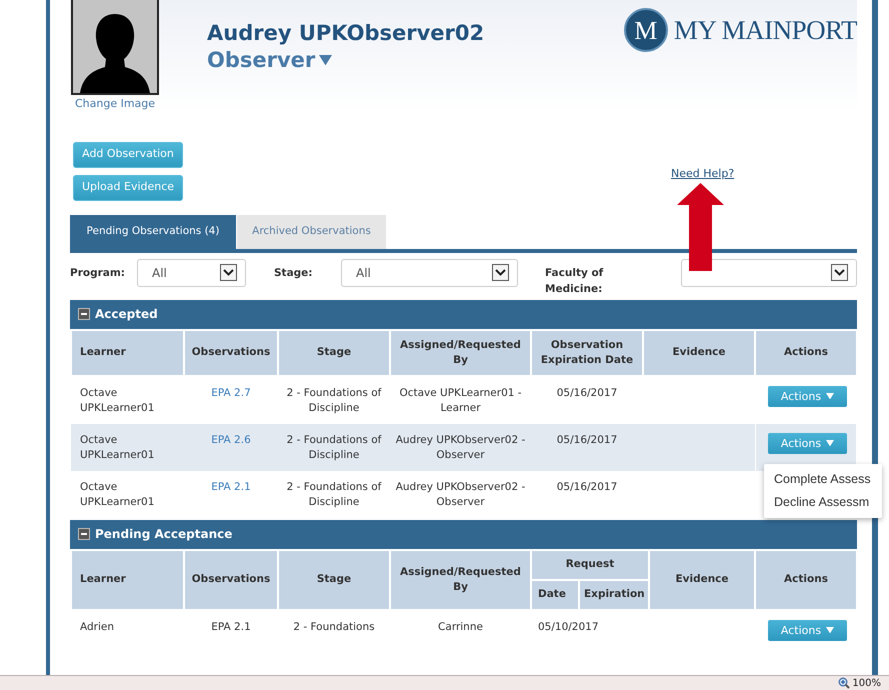 This screenshot has height=690, width=889. What do you see at coordinates (334, 401) in the screenshot?
I see `table-cell-text: 2 - Foundations of Discipline` at bounding box center [334, 401].